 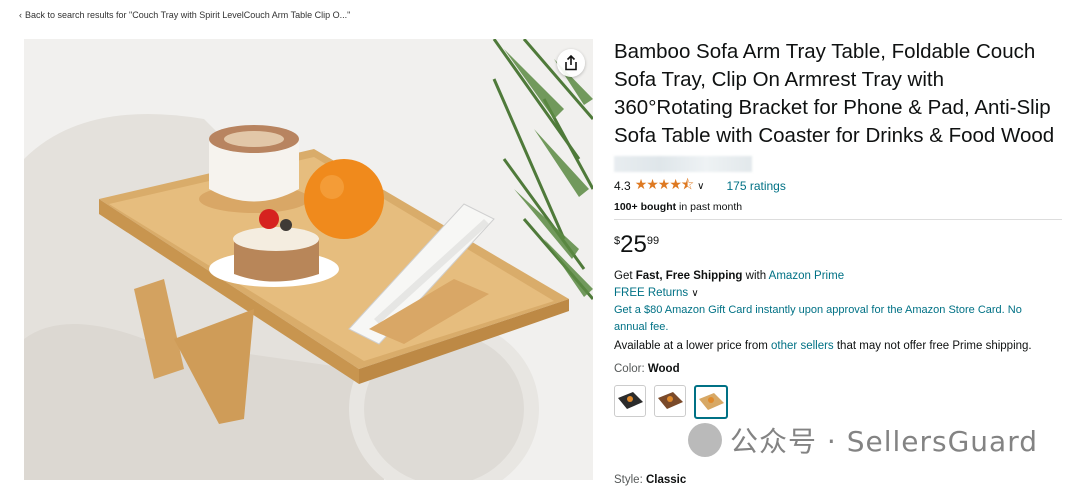 What do you see at coordinates (645, 207) in the screenshot?
I see `bought-count: 100+ bought` at bounding box center [645, 207].